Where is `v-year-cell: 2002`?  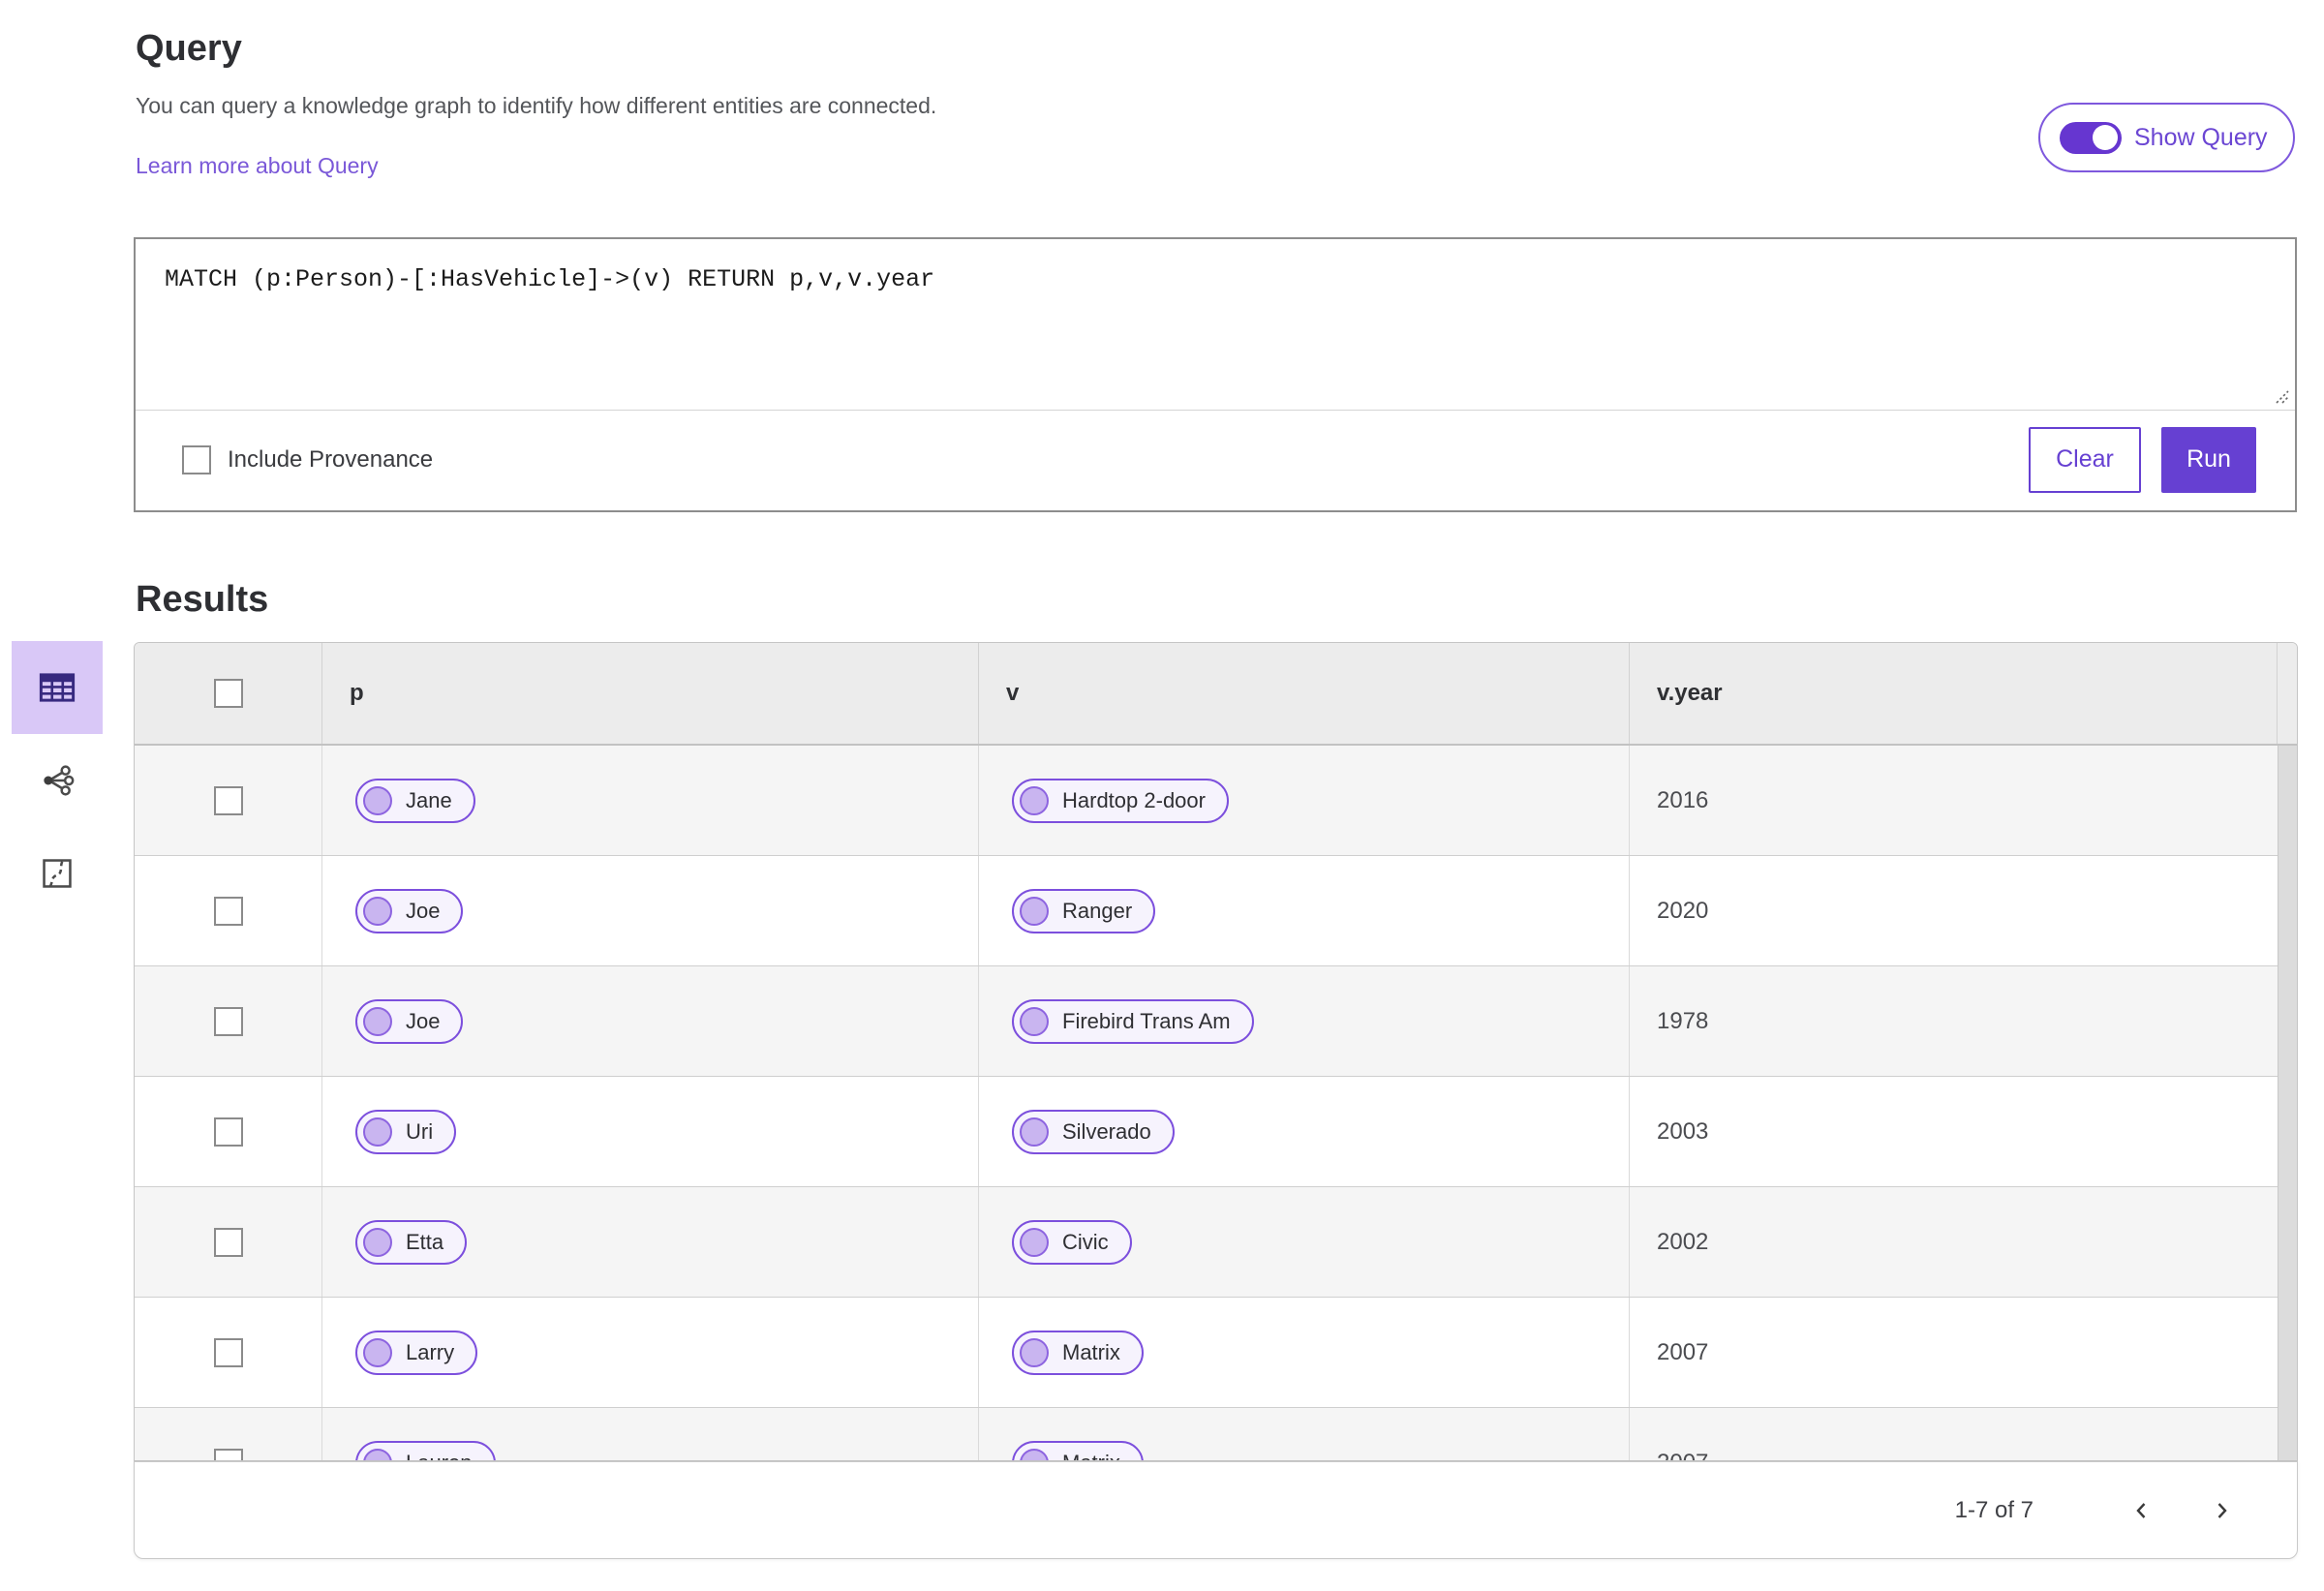
v-year-cell: 2002 is located at coordinates (1963, 1242).